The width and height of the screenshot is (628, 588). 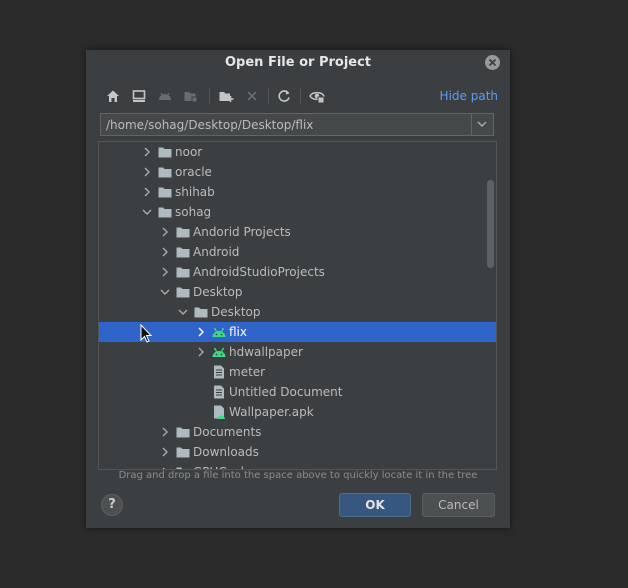 I want to click on title-bar: Open File or Project, so click(x=298, y=63).